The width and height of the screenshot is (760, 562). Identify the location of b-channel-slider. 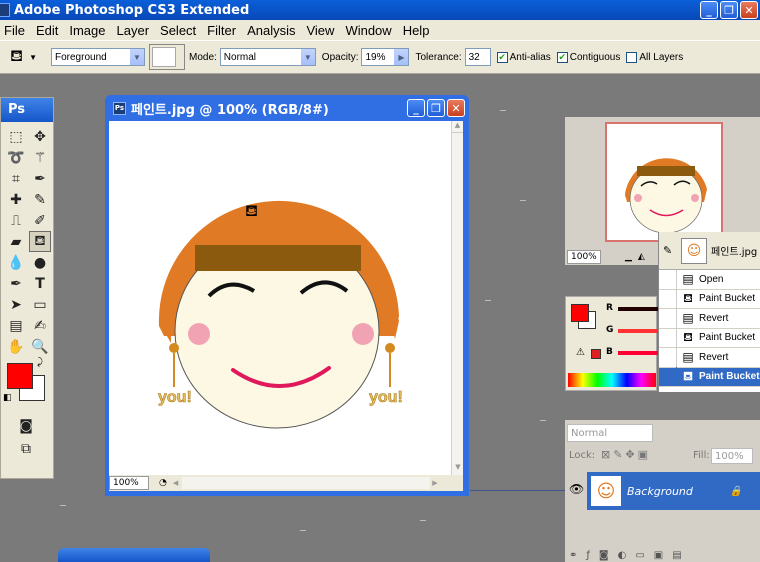
(638, 353).